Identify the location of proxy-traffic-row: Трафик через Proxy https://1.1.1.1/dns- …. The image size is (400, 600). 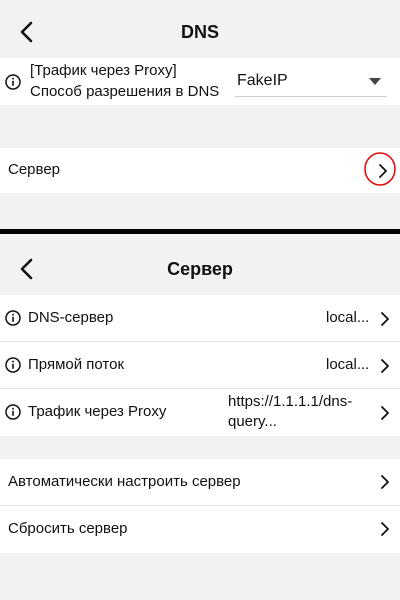
(200, 412).